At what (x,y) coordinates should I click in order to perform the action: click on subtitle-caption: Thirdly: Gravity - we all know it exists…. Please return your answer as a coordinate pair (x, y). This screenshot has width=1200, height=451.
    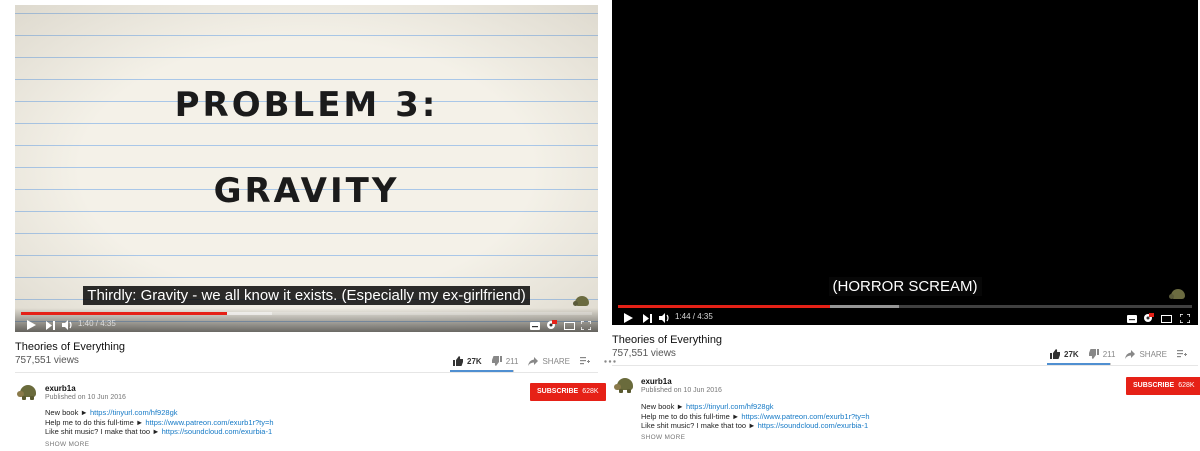
    Looking at the image, I should click on (306, 295).